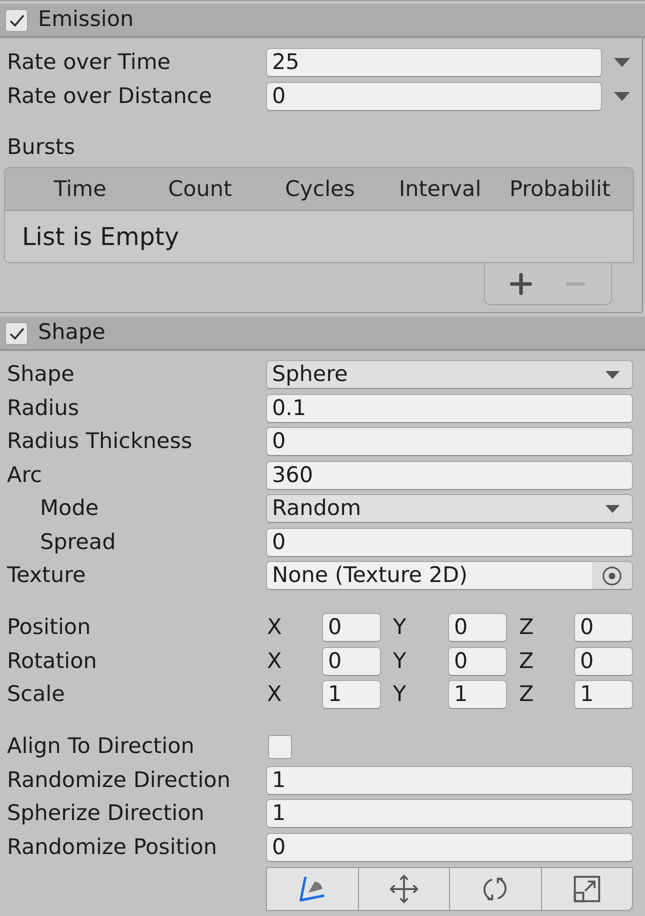  Describe the element at coordinates (560, 189) in the screenshot. I see `column-header: Probabilit` at that location.